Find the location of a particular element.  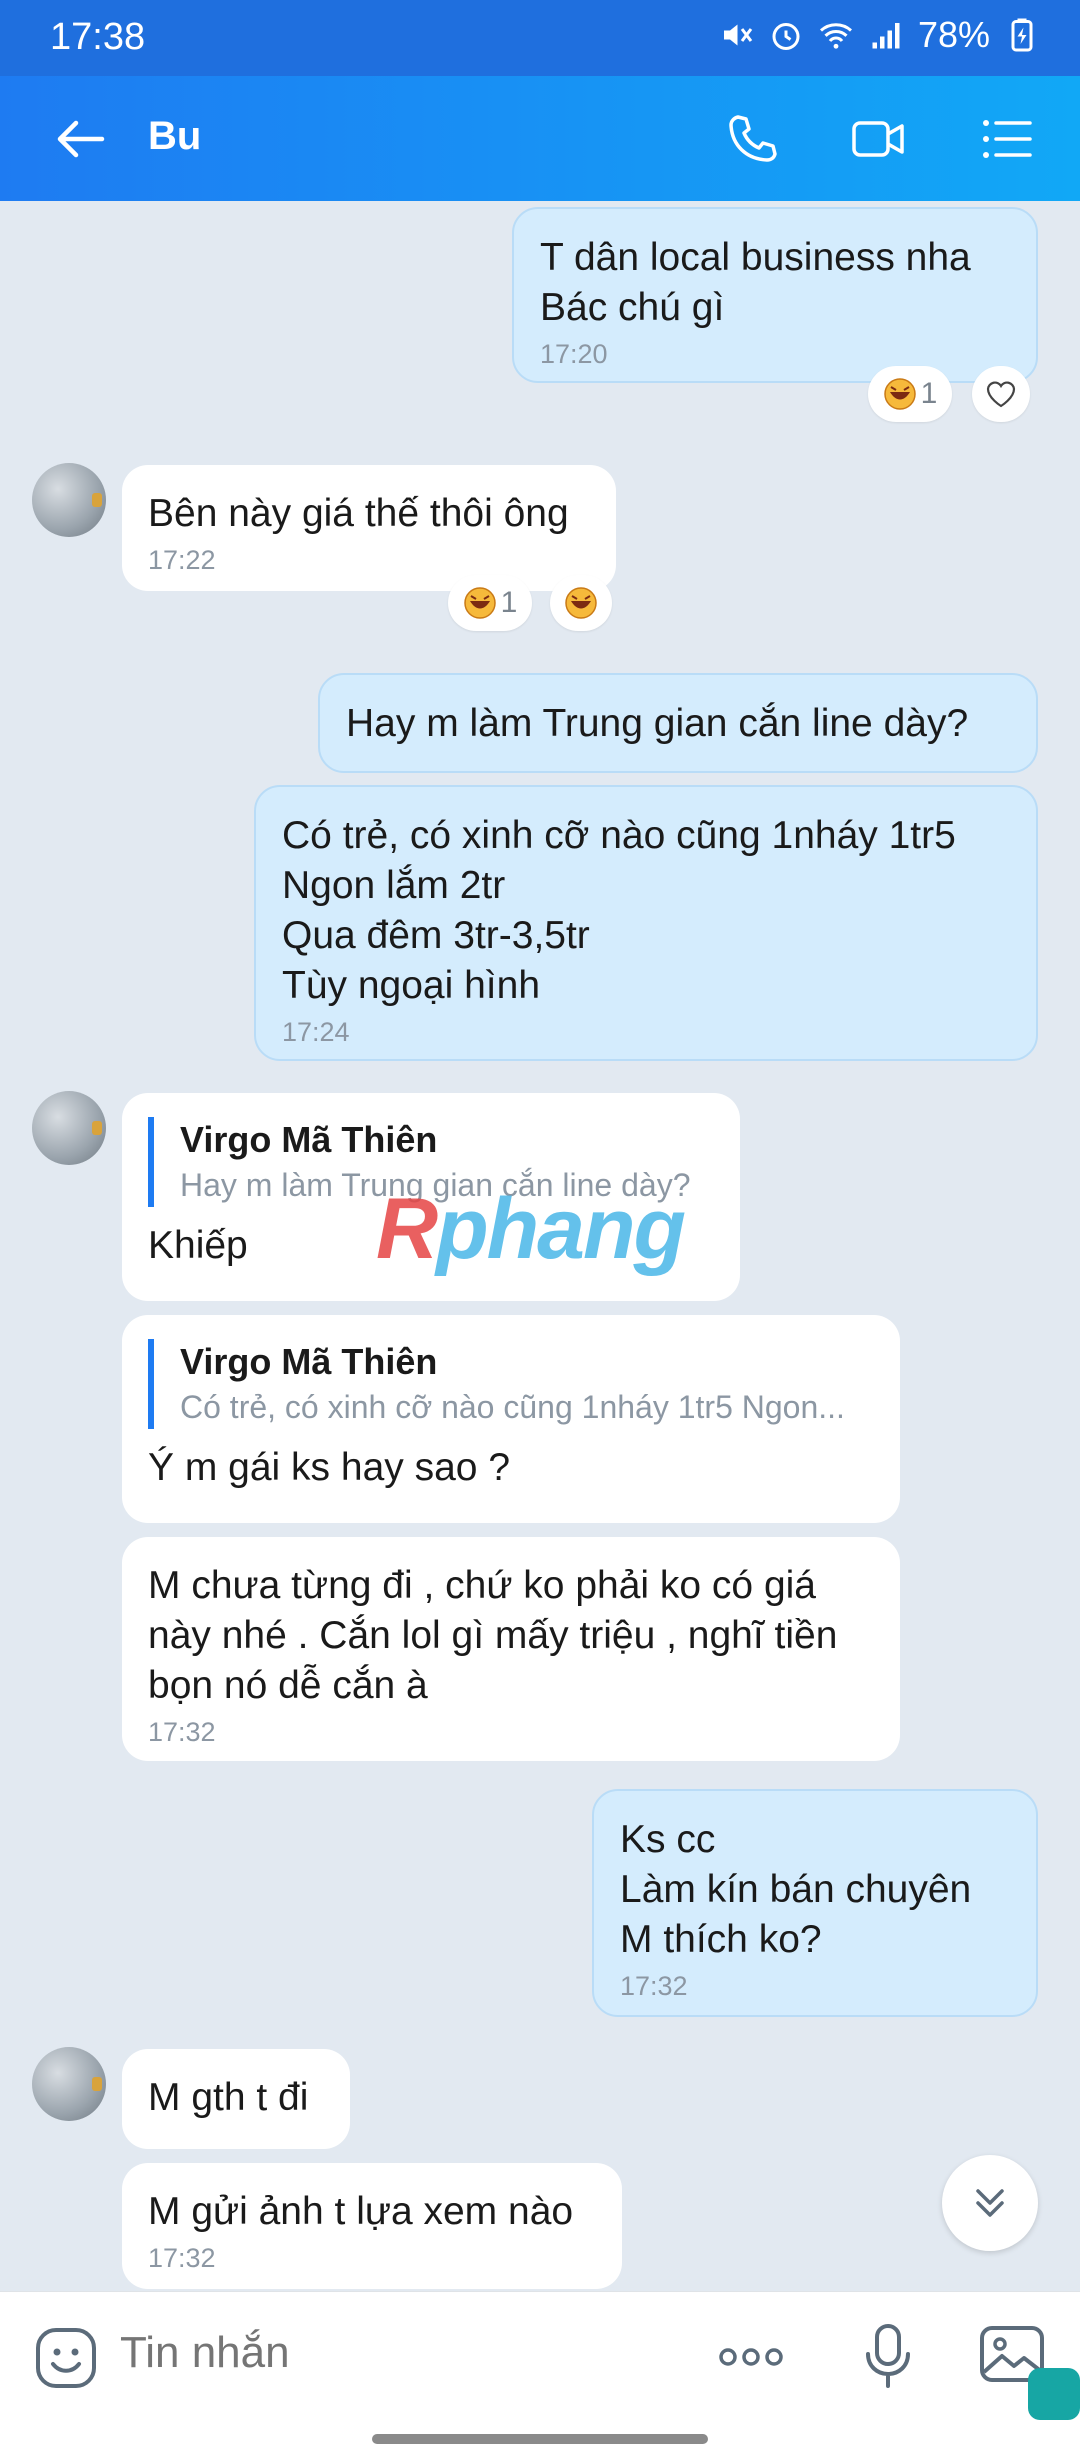

heart-outline-icon is located at coordinates (1001, 394).